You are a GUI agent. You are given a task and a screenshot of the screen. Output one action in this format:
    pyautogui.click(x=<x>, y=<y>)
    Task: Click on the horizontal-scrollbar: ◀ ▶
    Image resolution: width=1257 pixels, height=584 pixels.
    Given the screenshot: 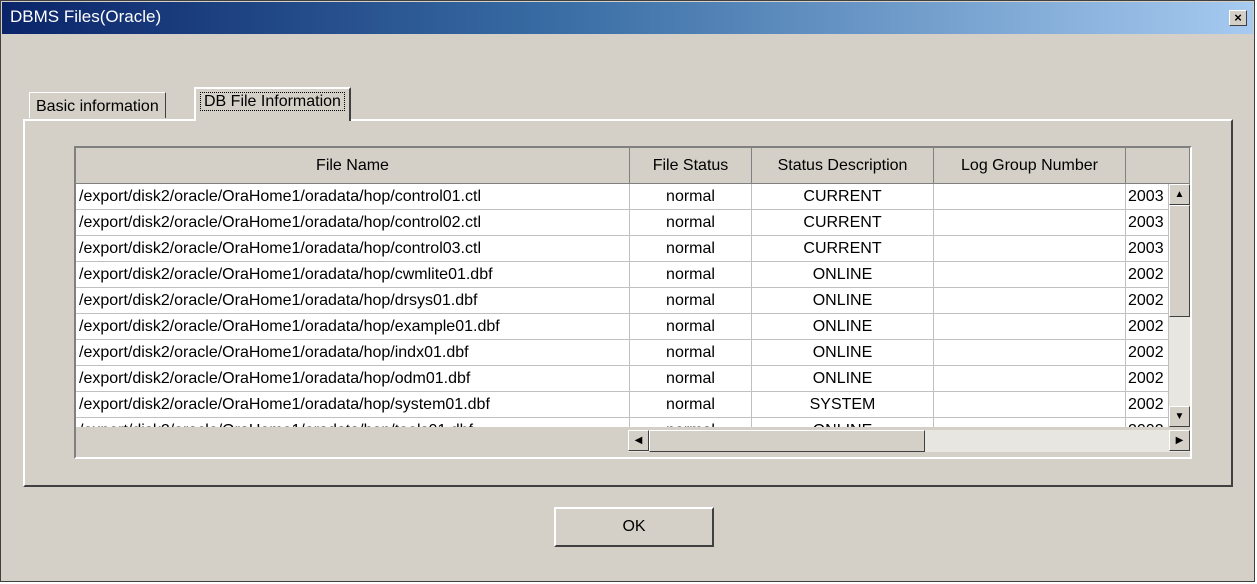 What is the action you would take?
    pyautogui.click(x=909, y=441)
    